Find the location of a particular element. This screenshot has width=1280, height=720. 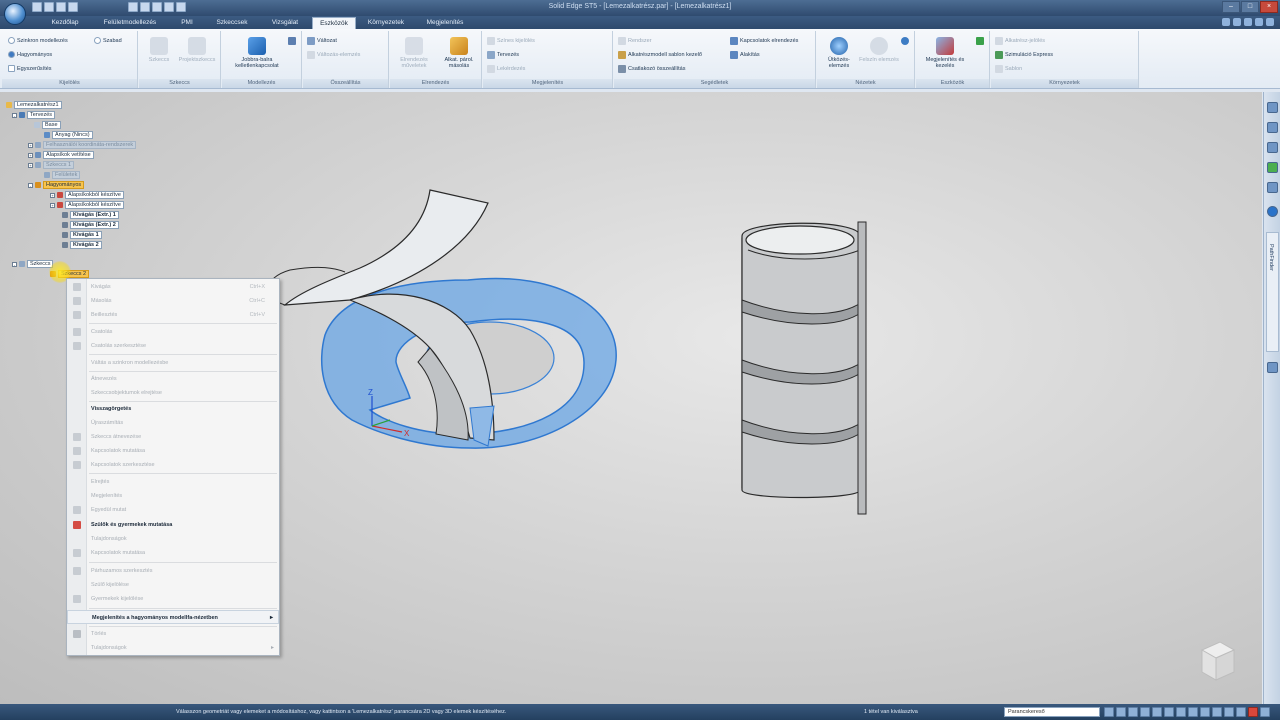

tree-item-base: Base is located at coordinates (47, 125).